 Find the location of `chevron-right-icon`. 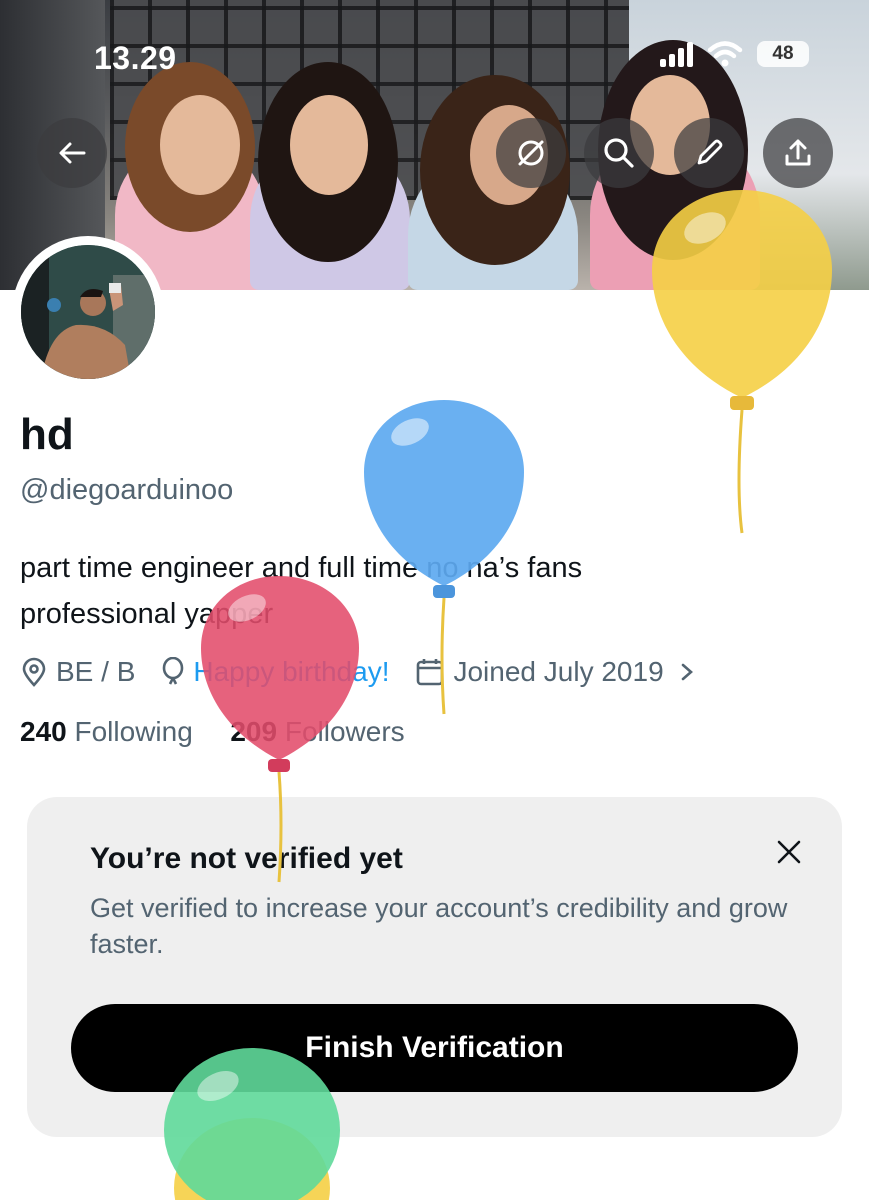

chevron-right-icon is located at coordinates (687, 672).